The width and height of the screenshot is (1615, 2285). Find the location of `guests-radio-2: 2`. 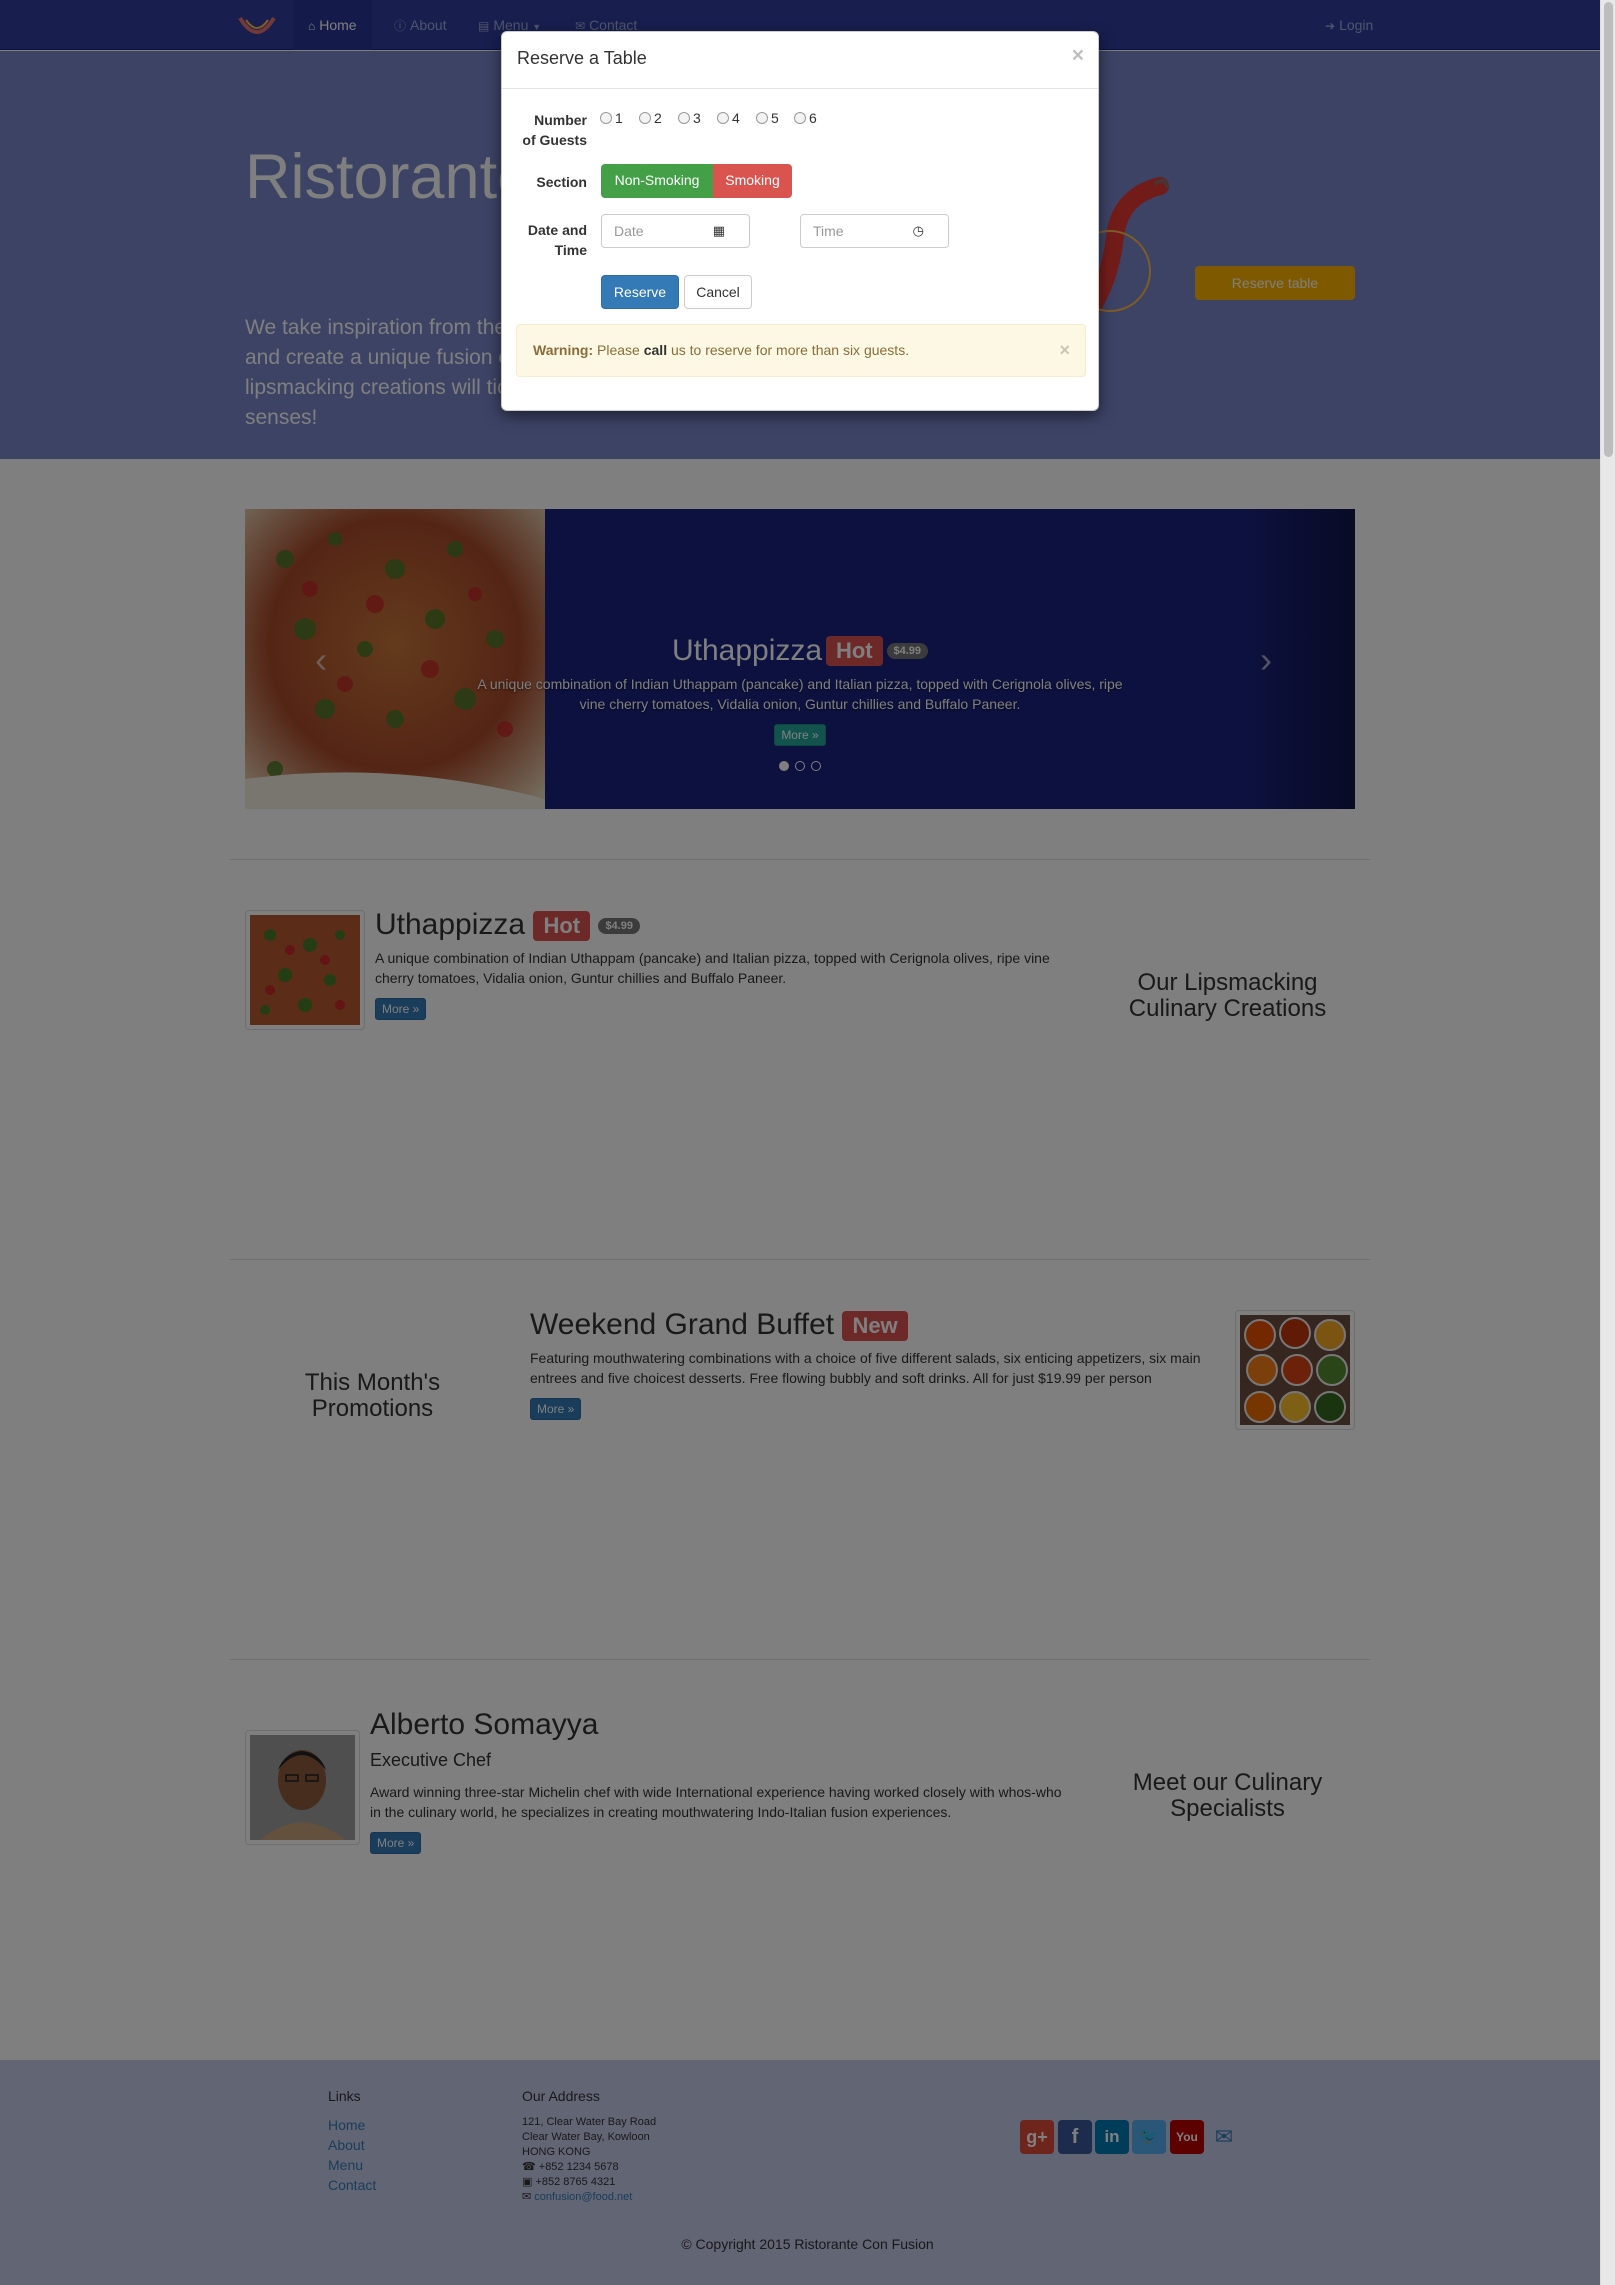

guests-radio-2: 2 is located at coordinates (650, 118).